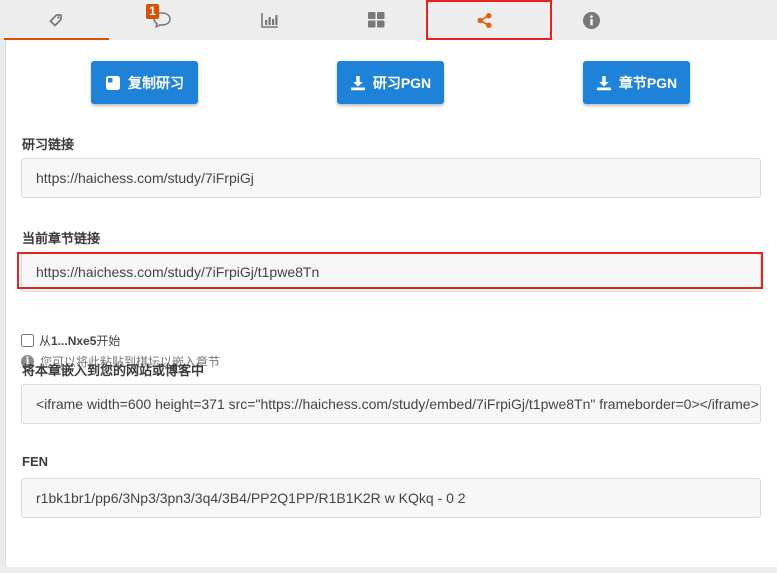  Describe the element at coordinates (80, 340) in the screenshot. I see `start-from-text: 从1...Nxe5开始` at that location.